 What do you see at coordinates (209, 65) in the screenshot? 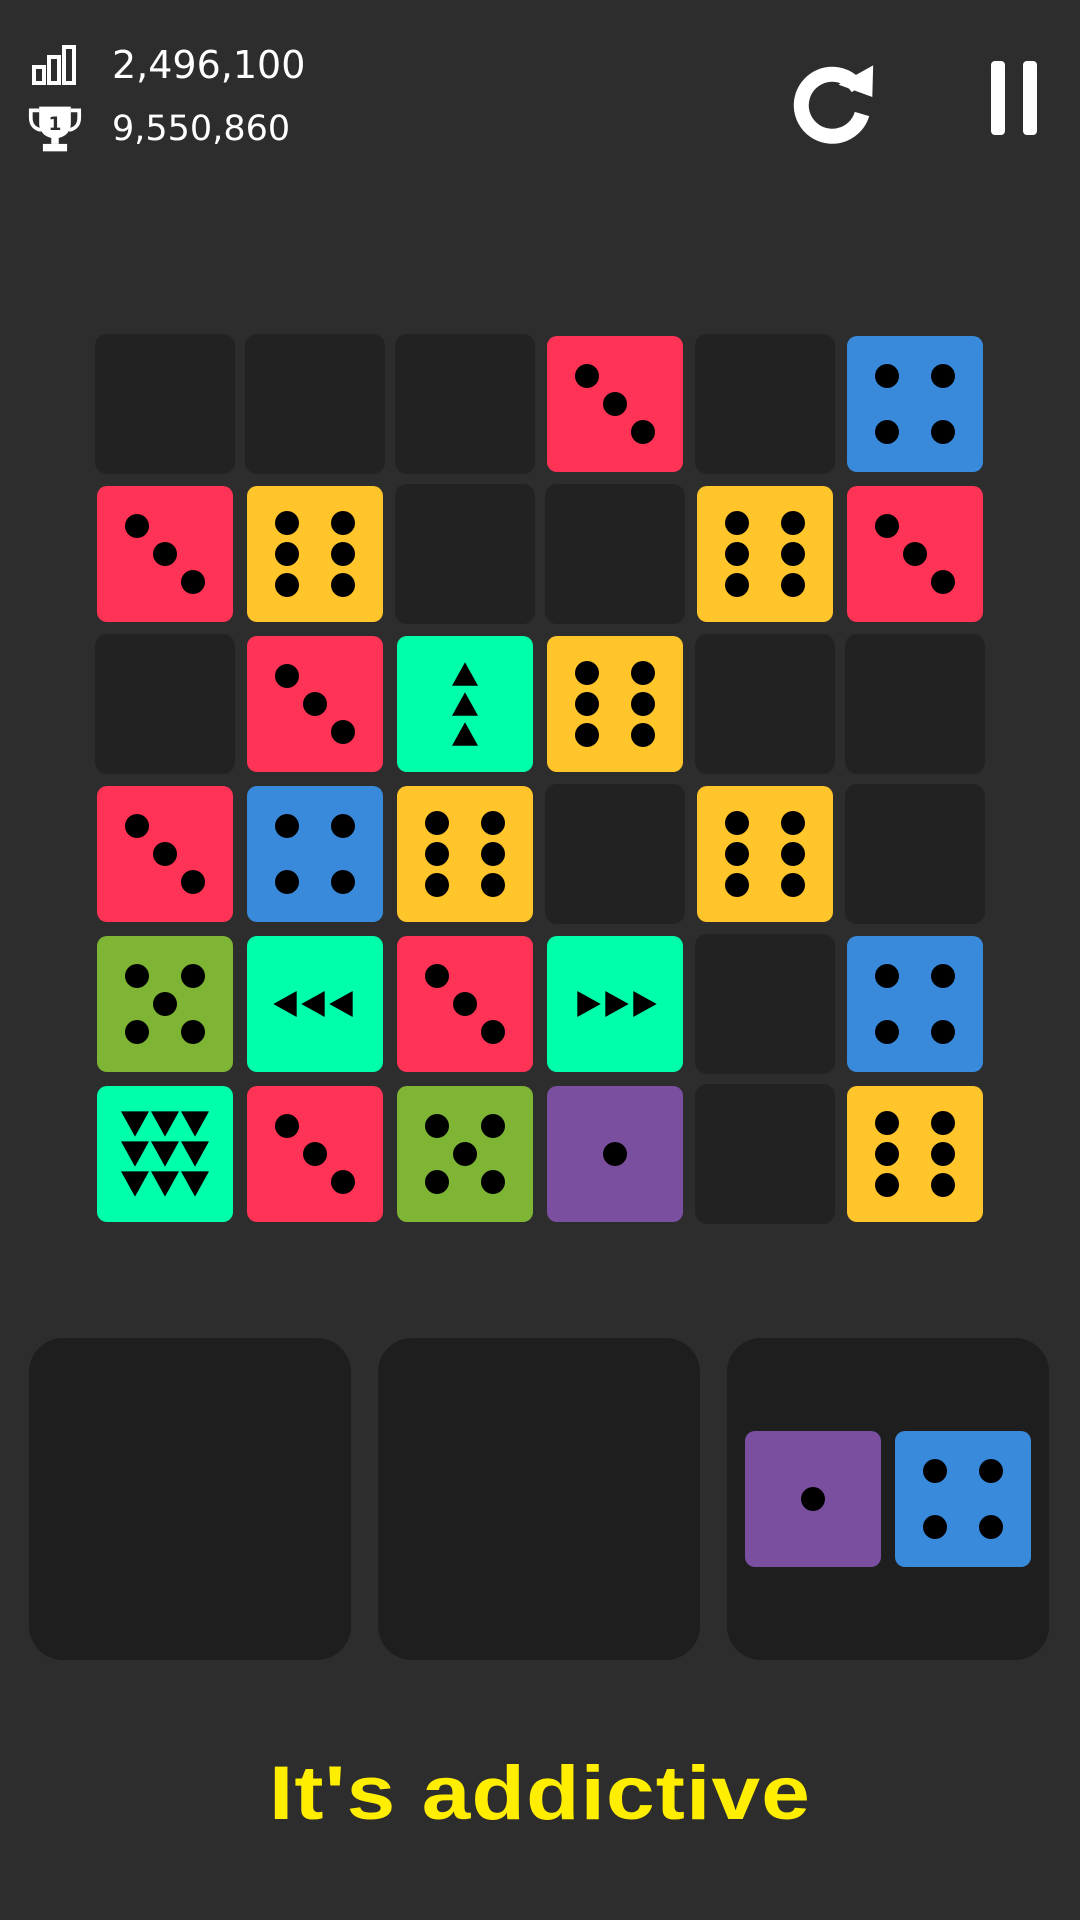
I see `current-score: 2,496,100` at bounding box center [209, 65].